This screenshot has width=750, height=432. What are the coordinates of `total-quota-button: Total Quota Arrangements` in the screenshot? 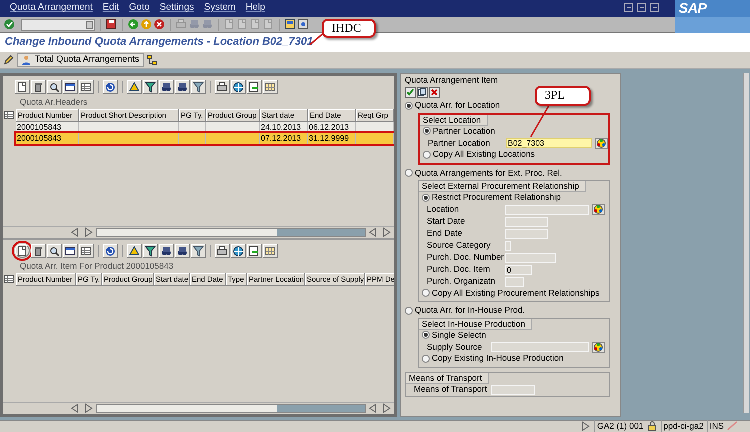 It's located at (80, 60).